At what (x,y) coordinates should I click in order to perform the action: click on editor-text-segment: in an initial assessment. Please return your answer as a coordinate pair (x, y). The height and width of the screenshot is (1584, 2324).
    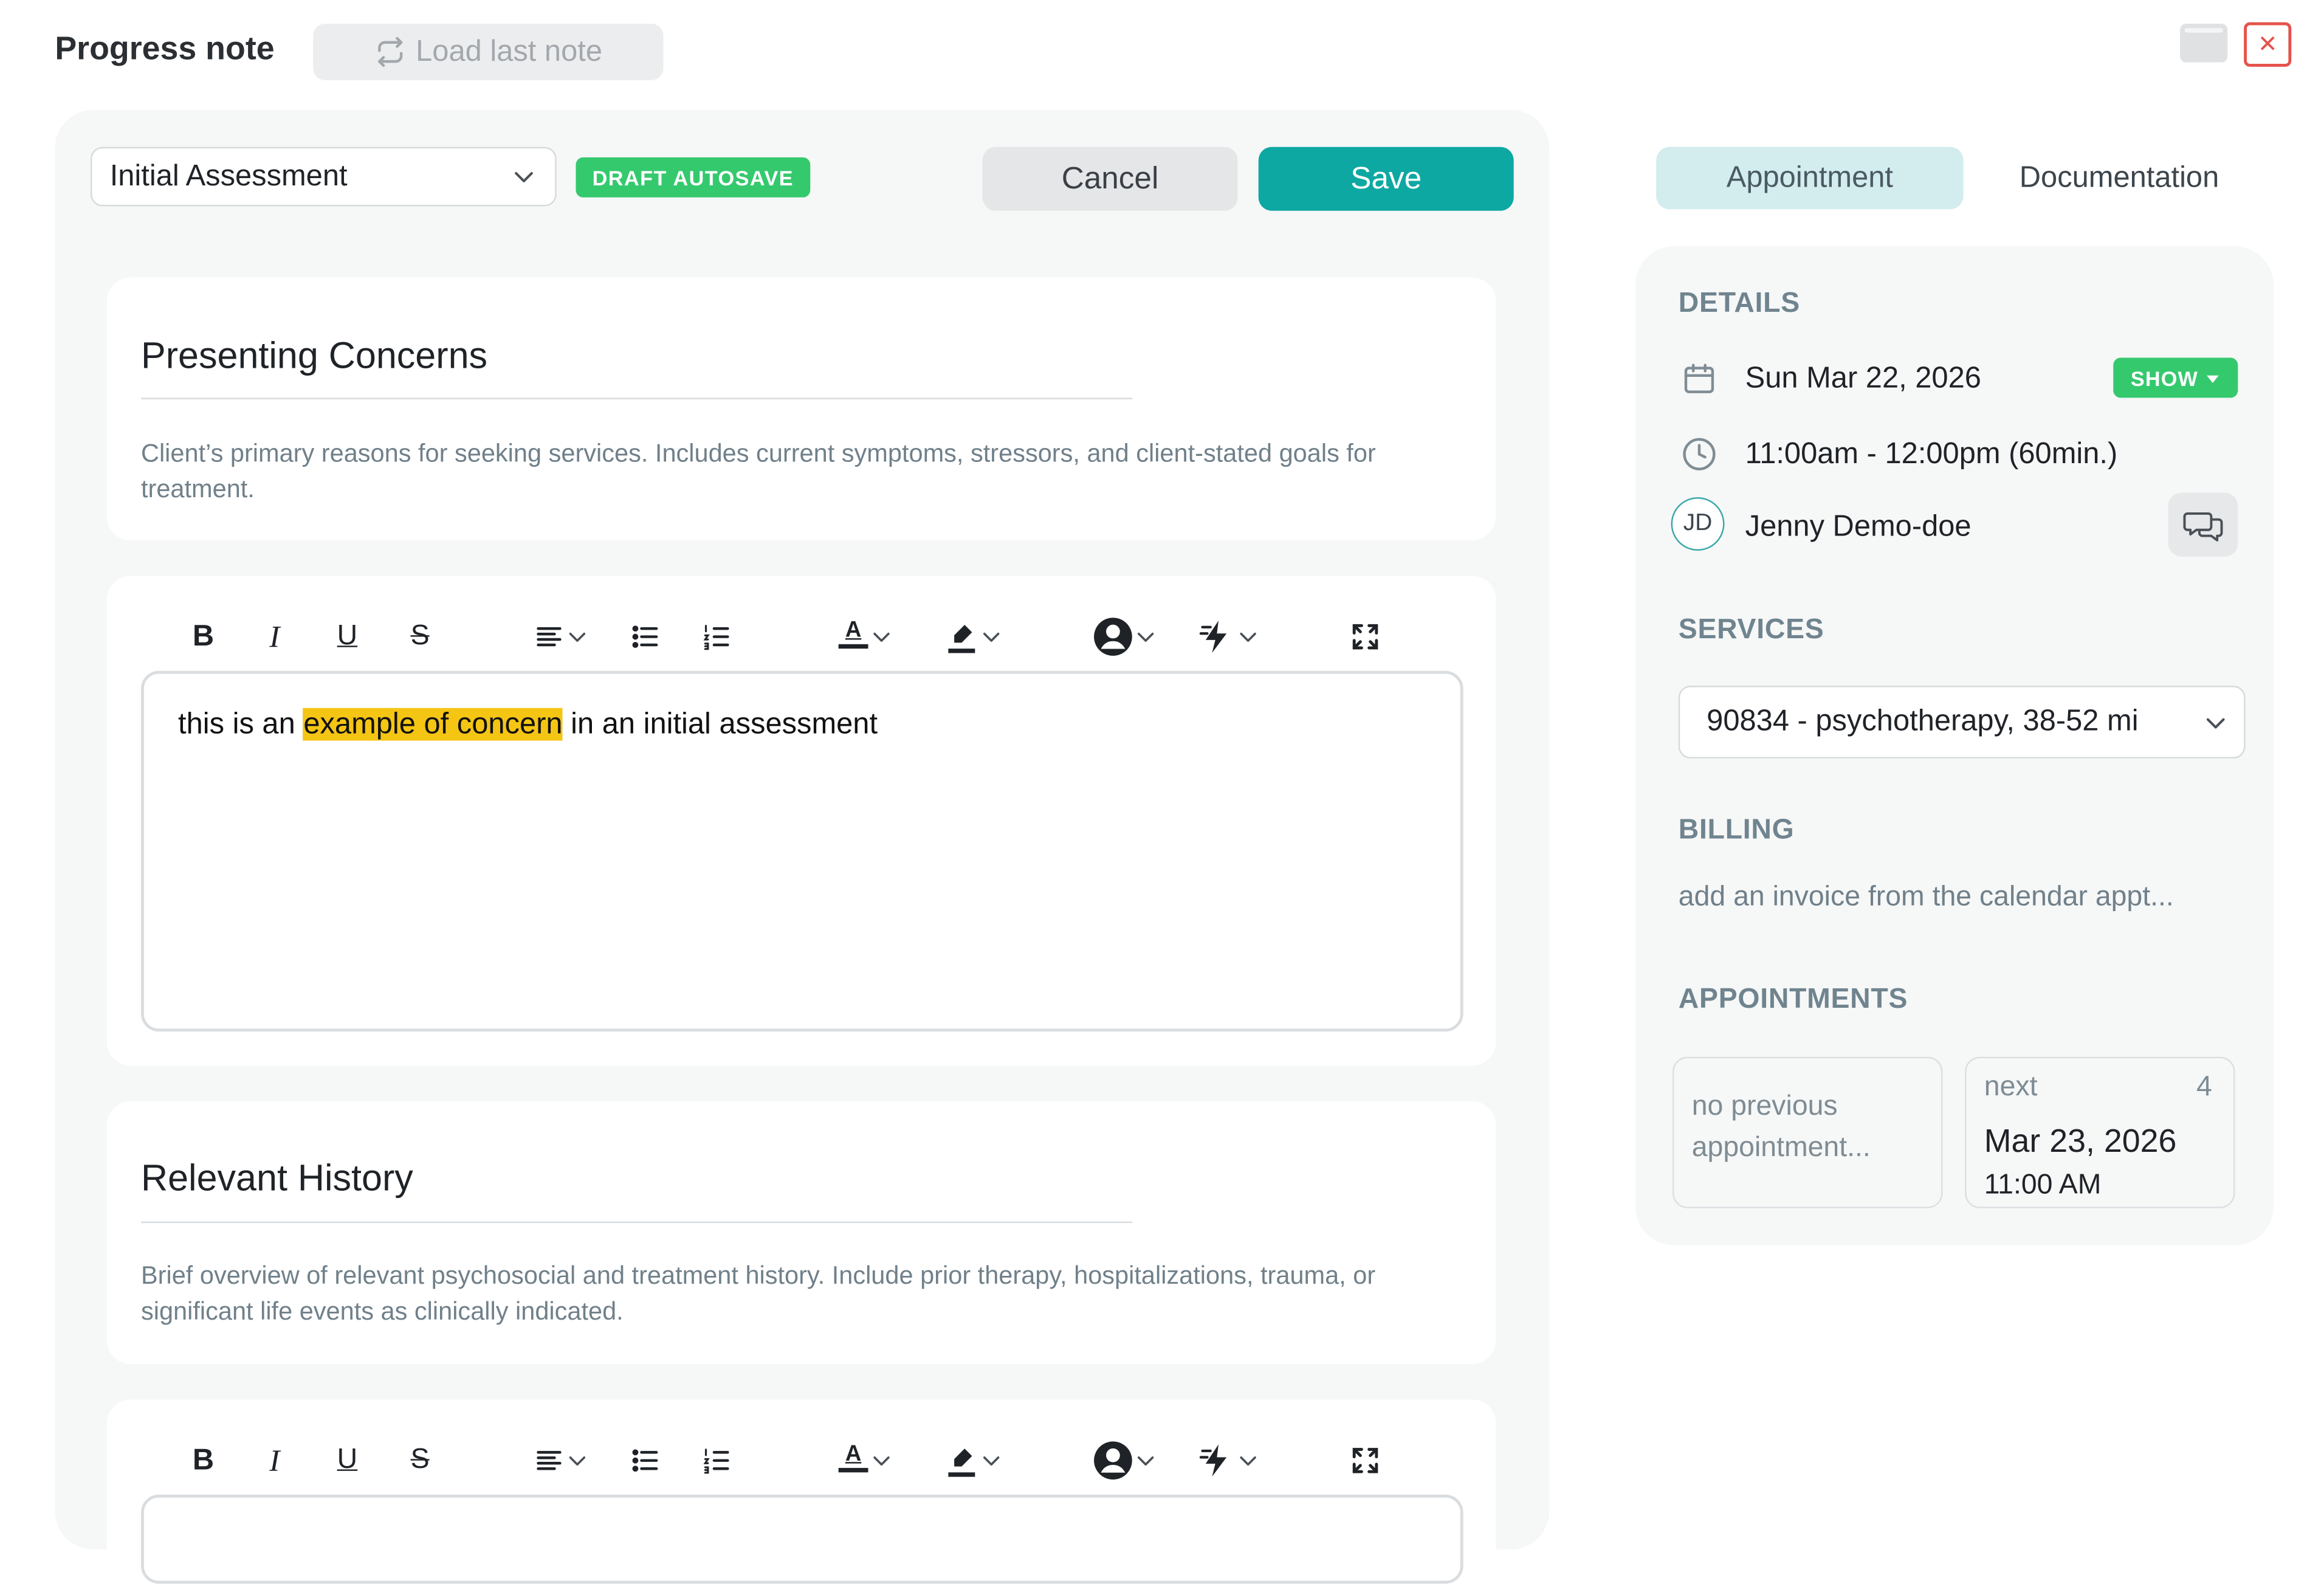
    Looking at the image, I should click on (720, 724).